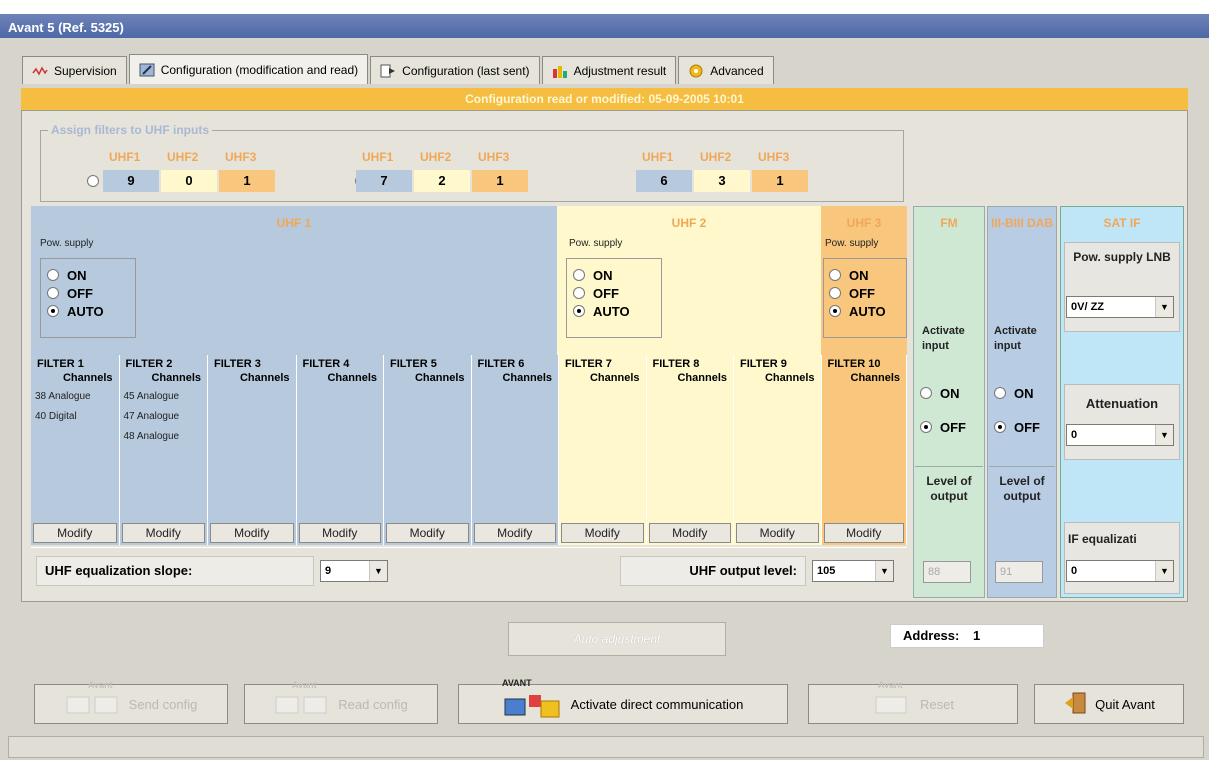  I want to click on slope-label: UHF equalization slope:, so click(175, 571).